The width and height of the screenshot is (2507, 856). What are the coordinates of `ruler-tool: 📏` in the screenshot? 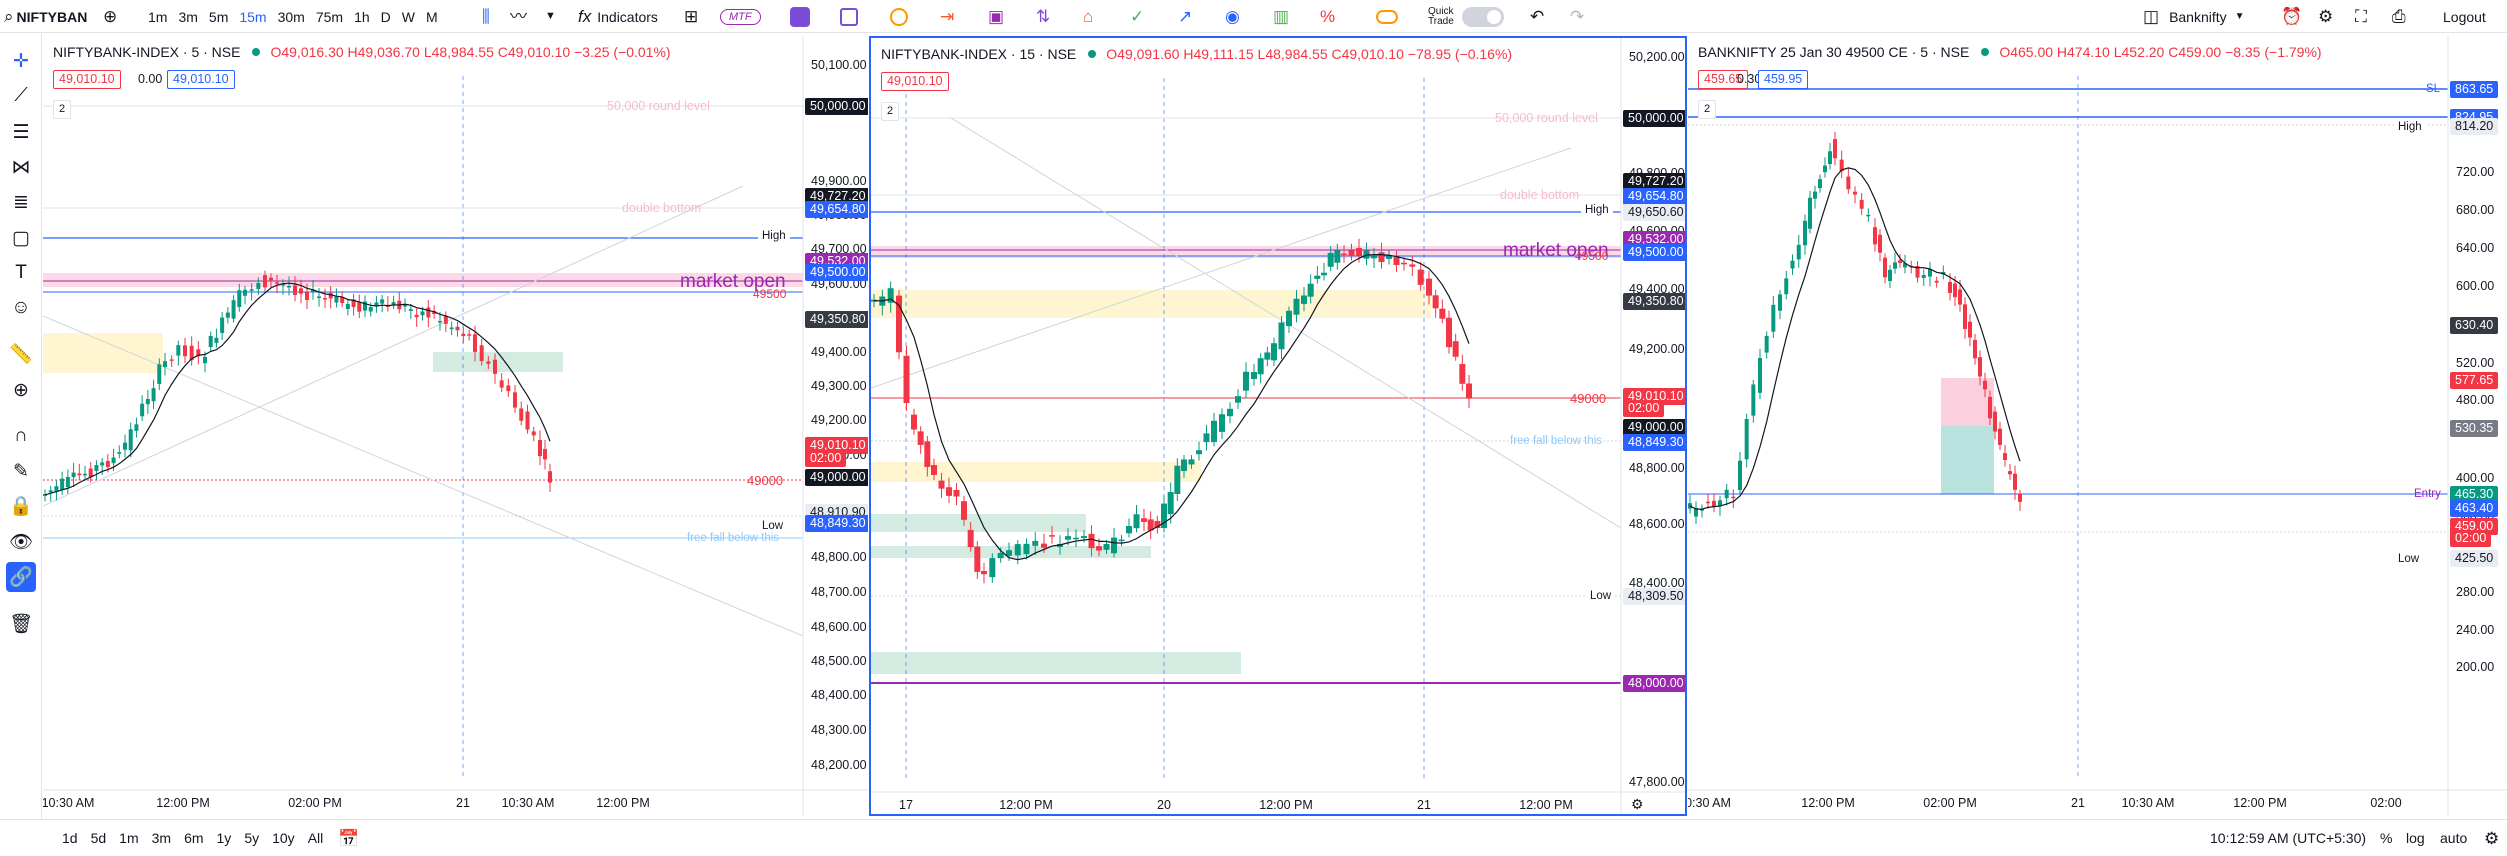 It's located at (21, 354).